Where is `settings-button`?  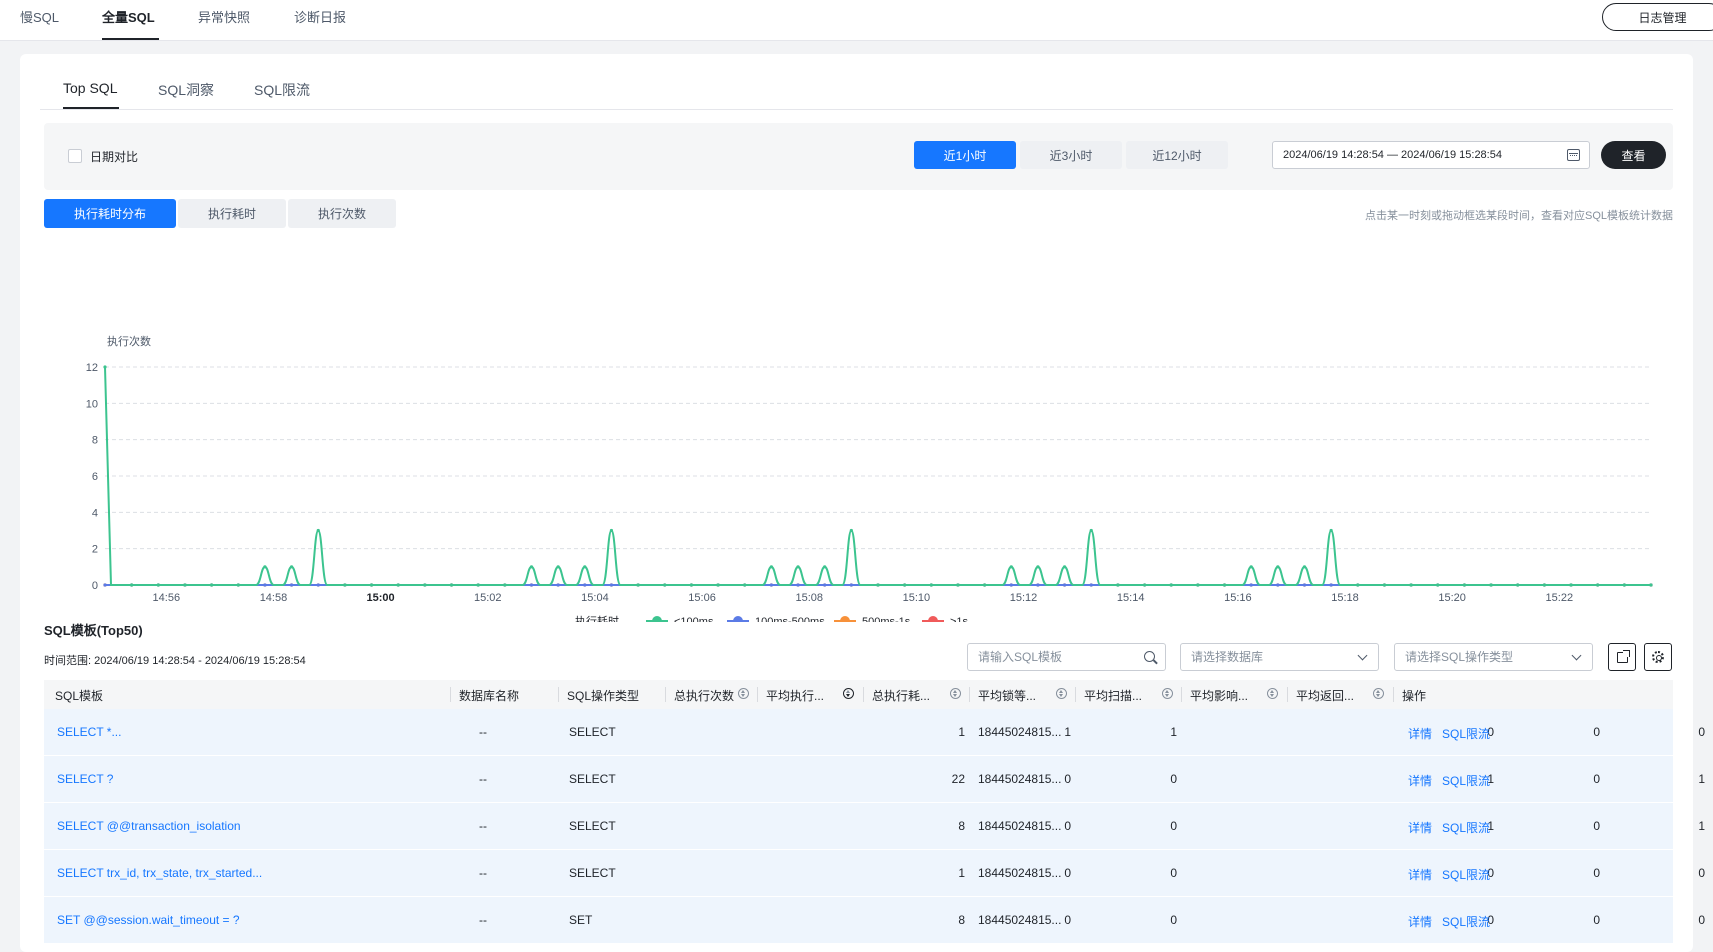 settings-button is located at coordinates (1658, 657).